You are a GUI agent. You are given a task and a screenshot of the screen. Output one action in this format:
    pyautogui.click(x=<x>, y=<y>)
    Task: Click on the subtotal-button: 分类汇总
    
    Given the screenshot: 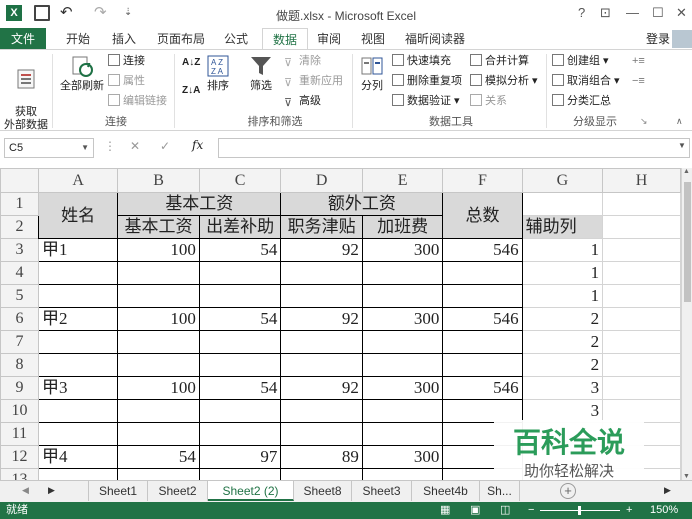 What is the action you would take?
    pyautogui.click(x=581, y=101)
    